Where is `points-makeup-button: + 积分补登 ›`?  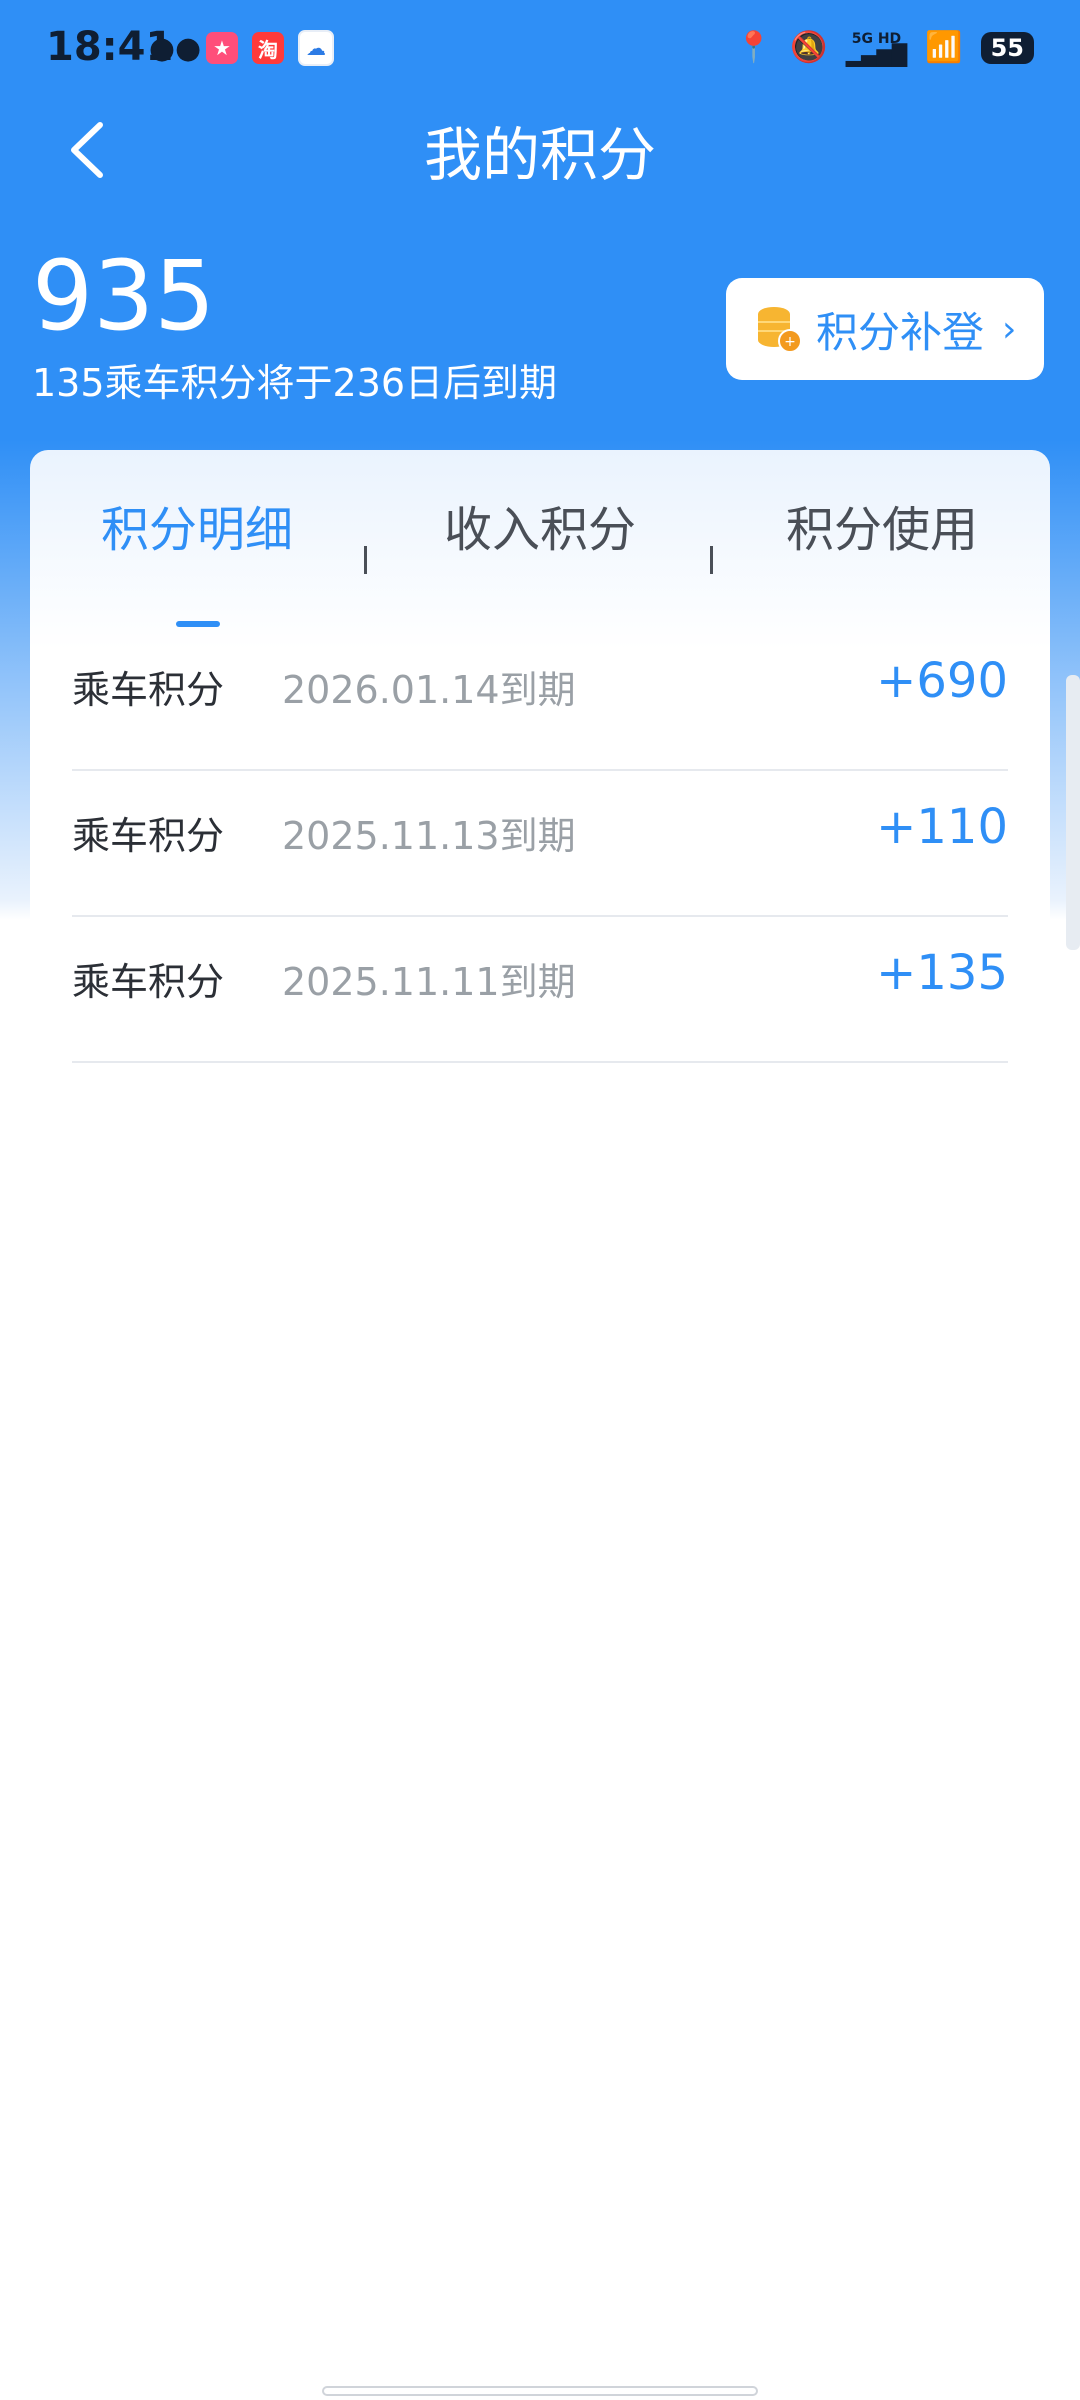
points-makeup-button: + 积分补登 › is located at coordinates (885, 329).